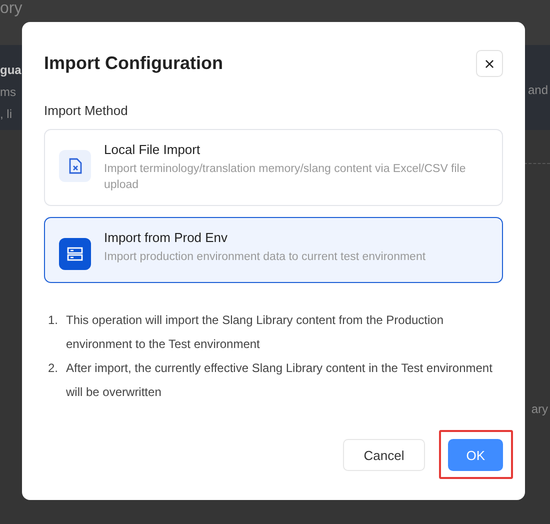 The height and width of the screenshot is (524, 550). What do you see at coordinates (11, 70) in the screenshot?
I see `section-heading: gua` at bounding box center [11, 70].